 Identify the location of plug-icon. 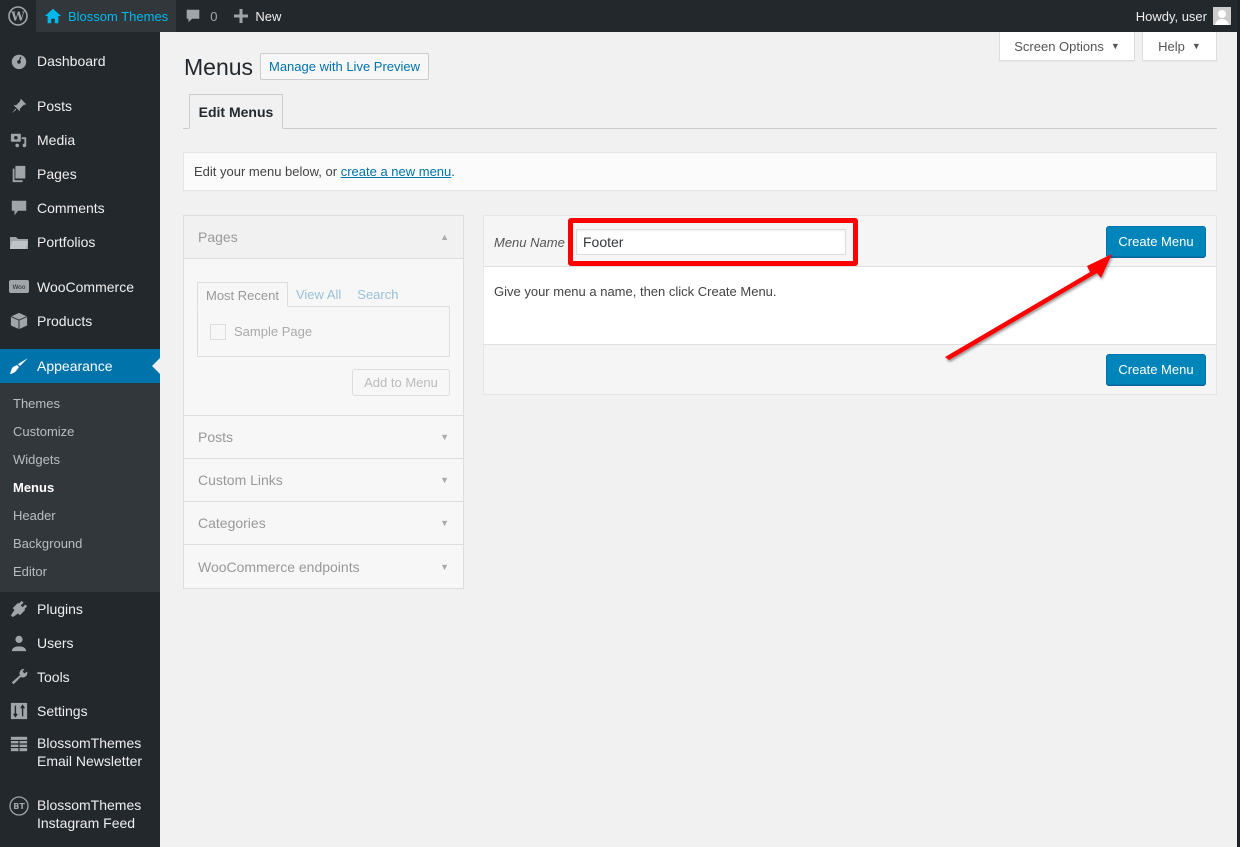
(19, 609).